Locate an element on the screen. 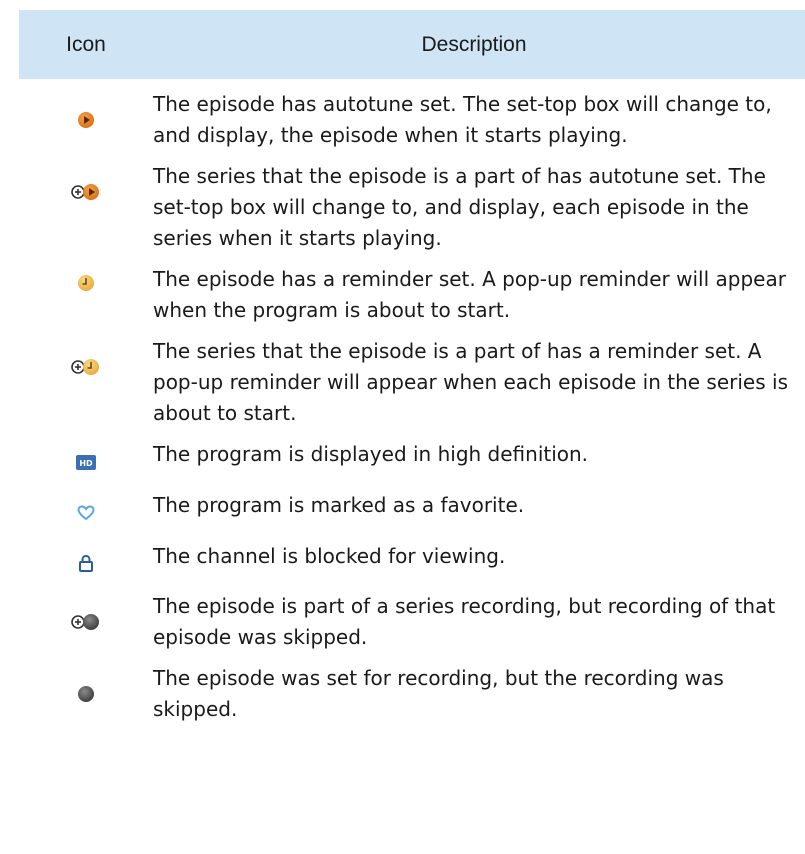 The height and width of the screenshot is (854, 805). table-row: The channel is blocked for viewing. is located at coordinates (412, 558).